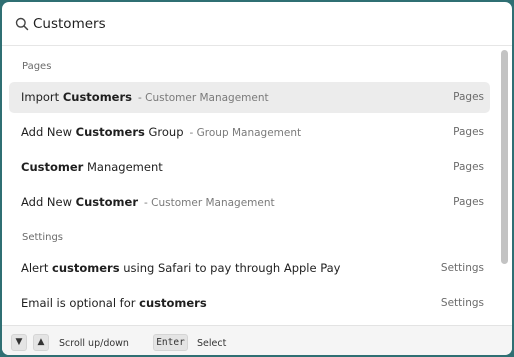  I want to click on result-subtitle: - Group Management, so click(245, 133).